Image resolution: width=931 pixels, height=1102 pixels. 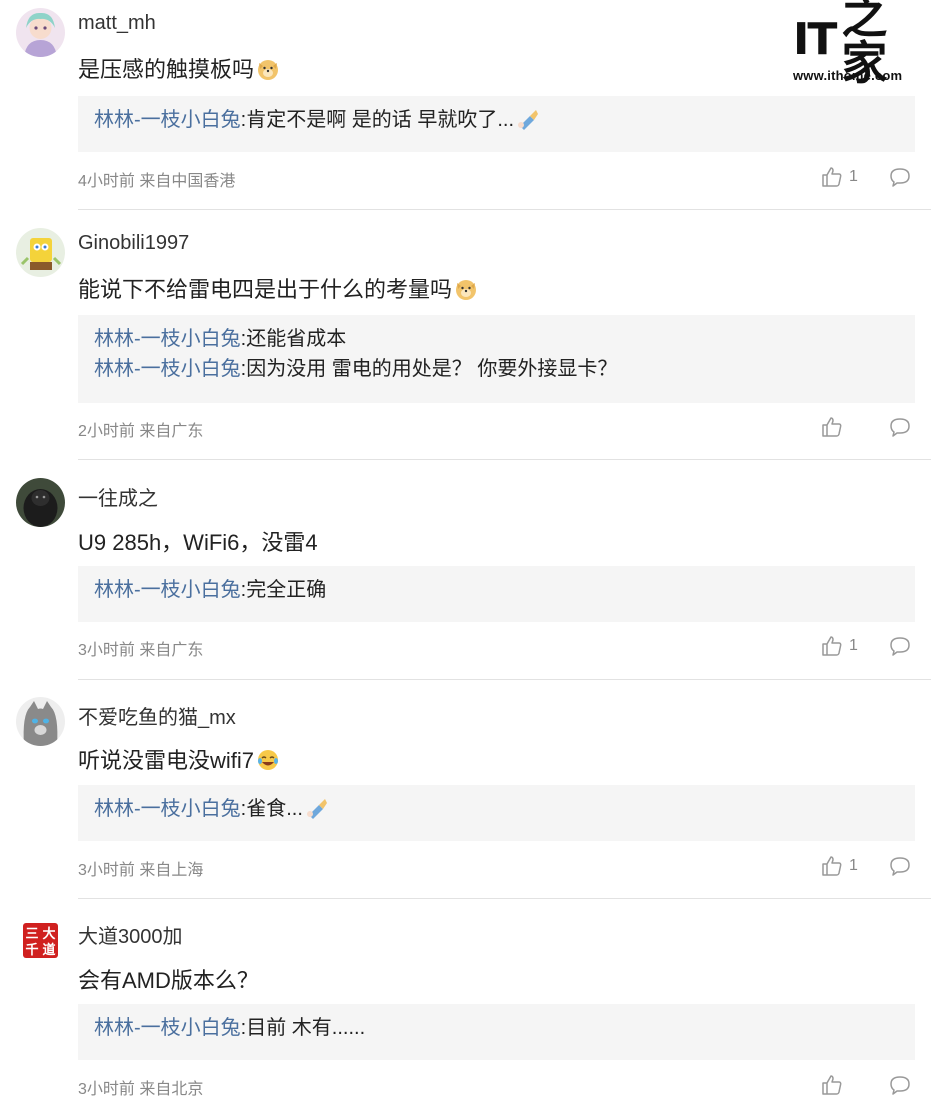 What do you see at coordinates (157, 715) in the screenshot?
I see `username: 不爱吃鱼的猫_mx` at bounding box center [157, 715].